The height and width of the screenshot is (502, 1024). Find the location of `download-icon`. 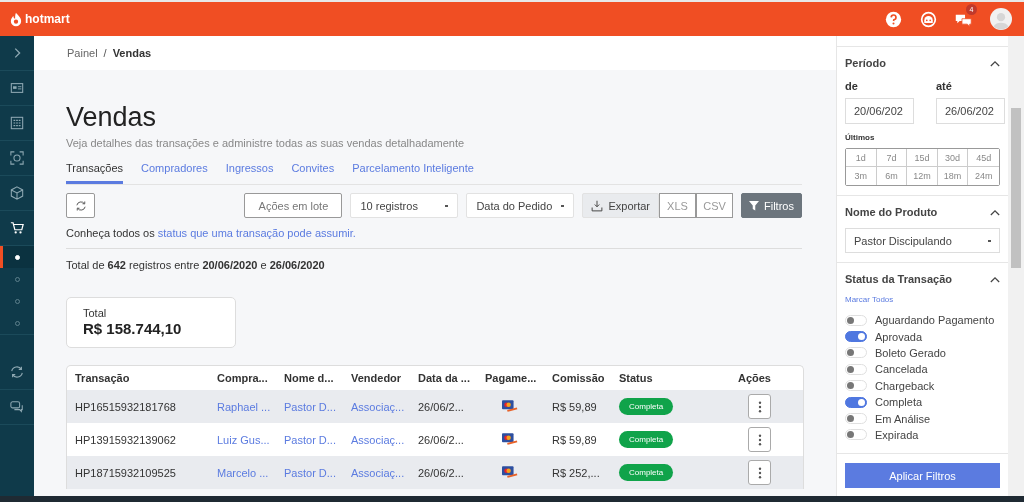

download-icon is located at coordinates (597, 205).